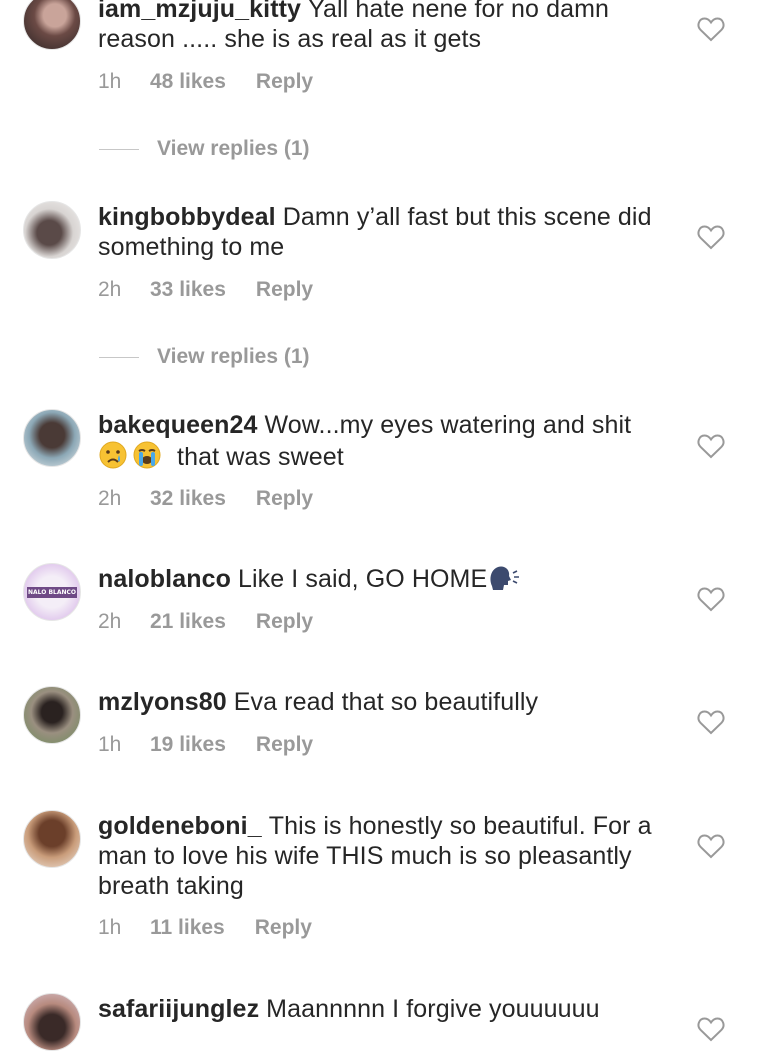  I want to click on comment-meta: 2h 21 likes Reply, so click(205, 622).